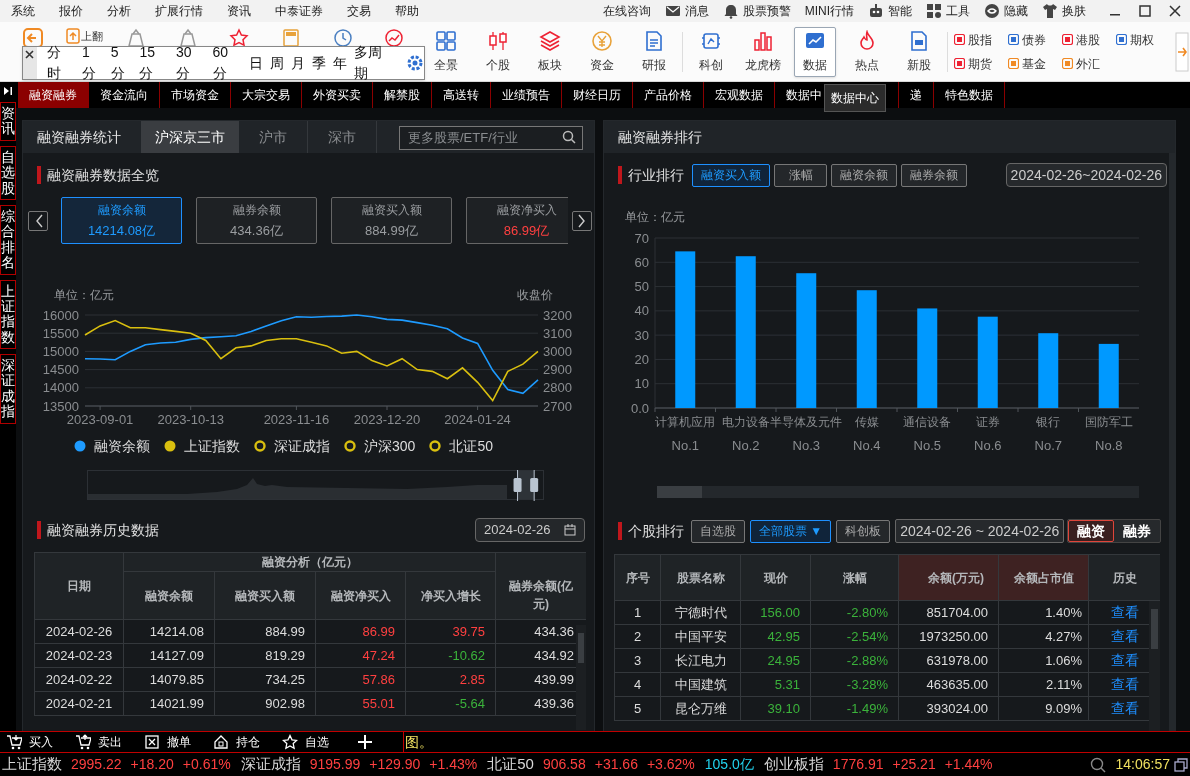 The image size is (1190, 776). I want to click on stat-card: 融资余额 14214.08亿, so click(121, 220).